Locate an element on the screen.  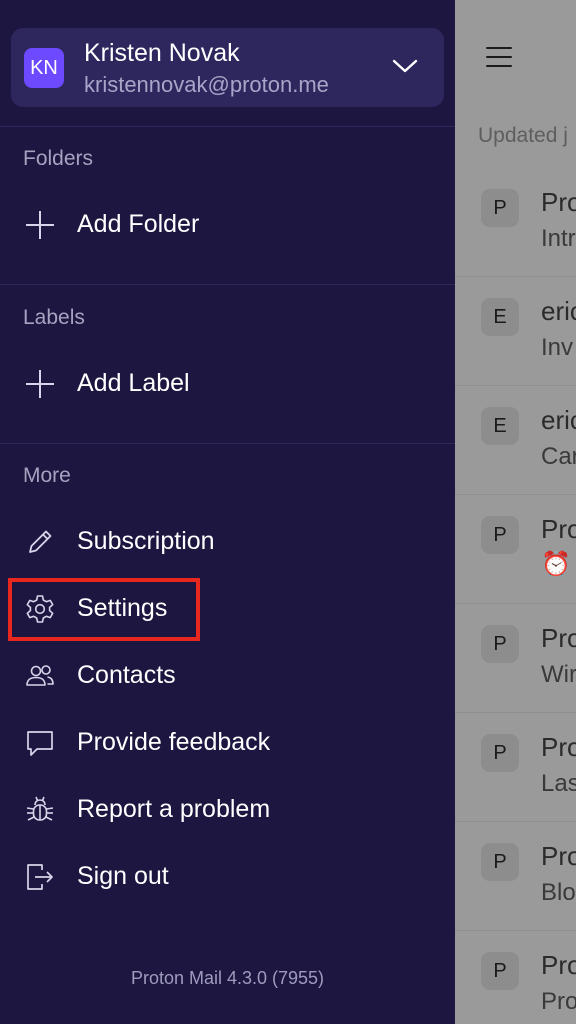
mail-row: E eric Car is located at coordinates (515, 440).